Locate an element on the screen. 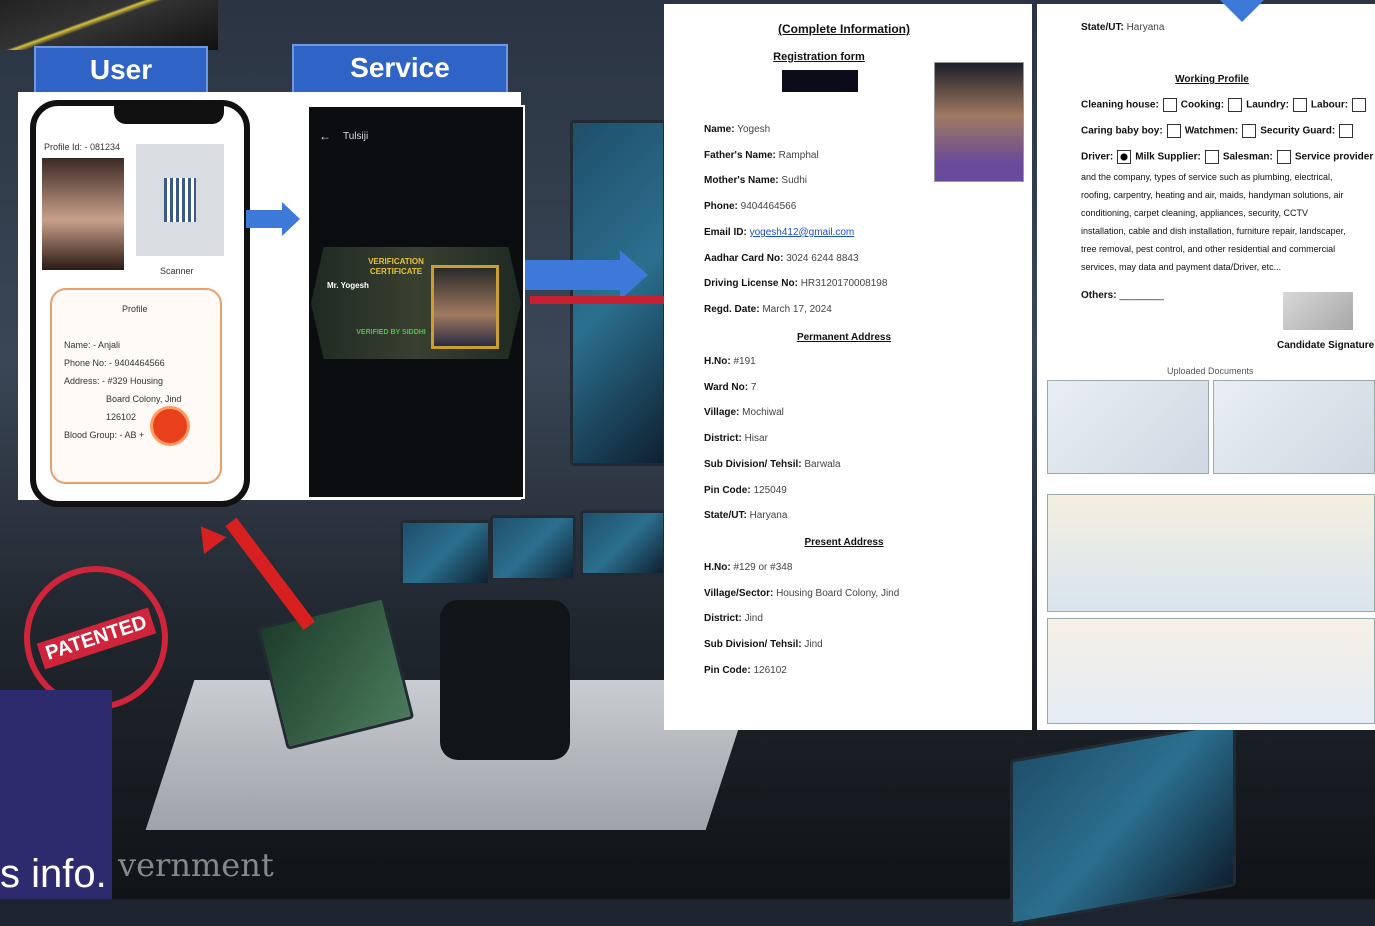  working-option-row: Cleaning house: Cooking: Laundry: Labour: is located at coordinates (1225, 105).